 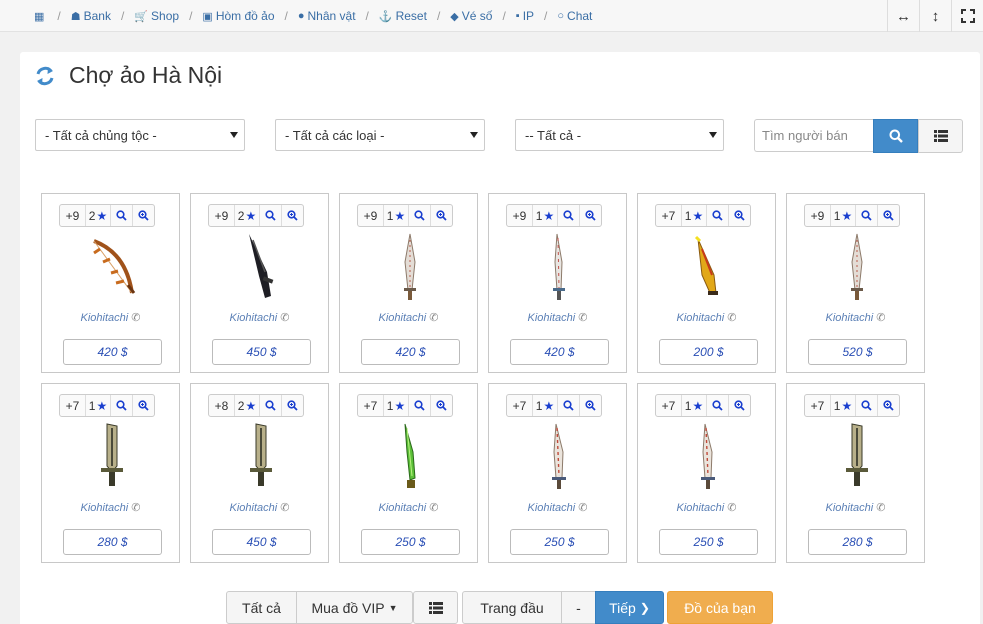 What do you see at coordinates (814, 135) in the screenshot?
I see `seller-search-input` at bounding box center [814, 135].